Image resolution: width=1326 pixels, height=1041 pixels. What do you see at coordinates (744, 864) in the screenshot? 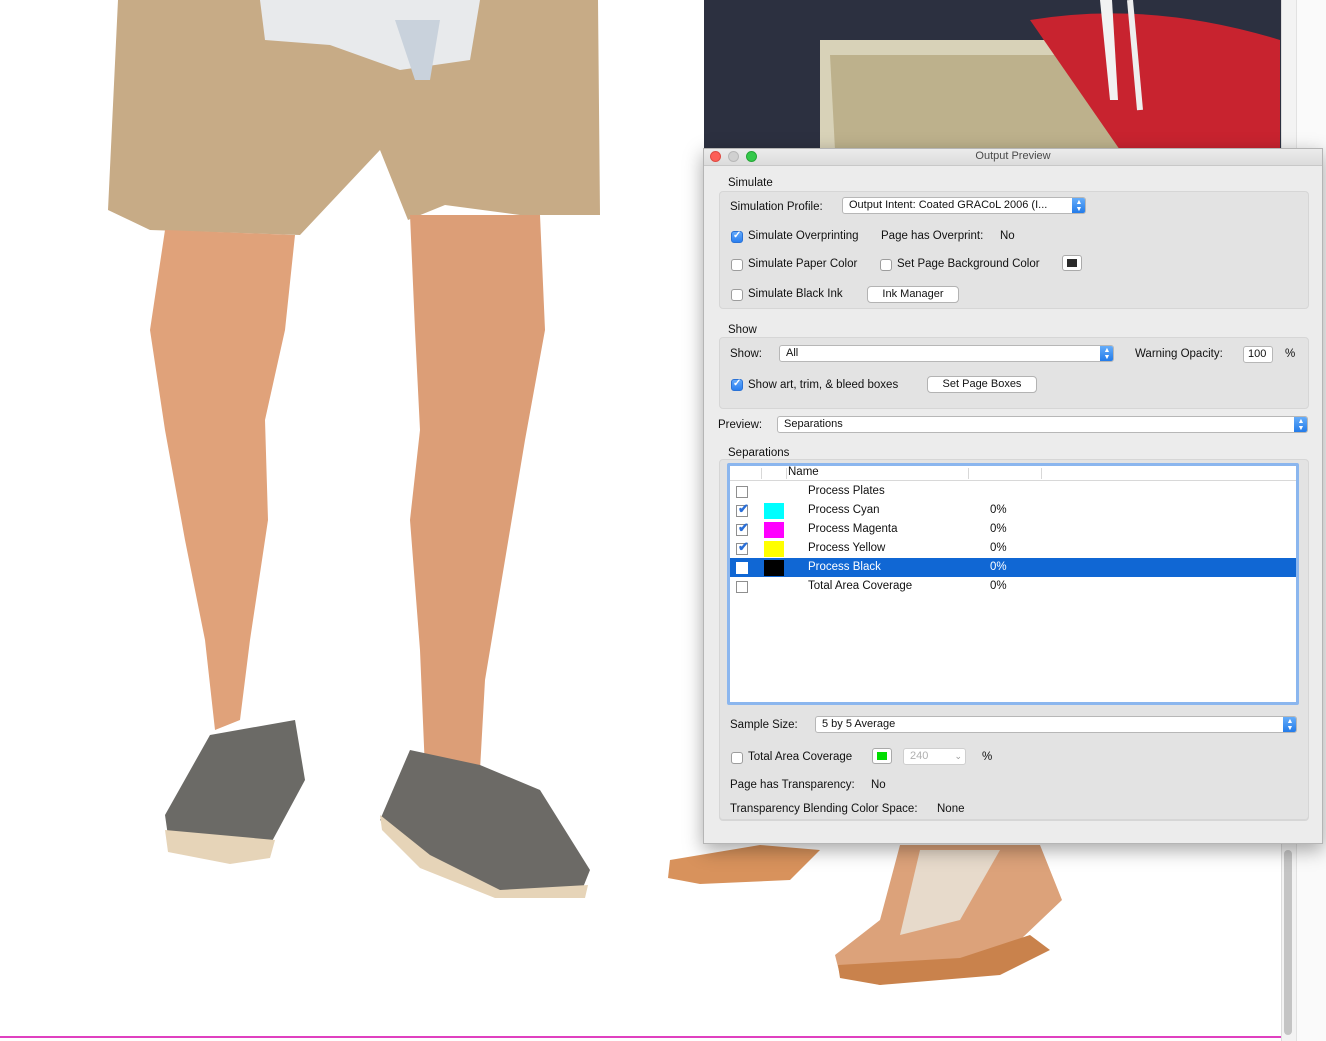
I see `left-sandal` at bounding box center [744, 864].